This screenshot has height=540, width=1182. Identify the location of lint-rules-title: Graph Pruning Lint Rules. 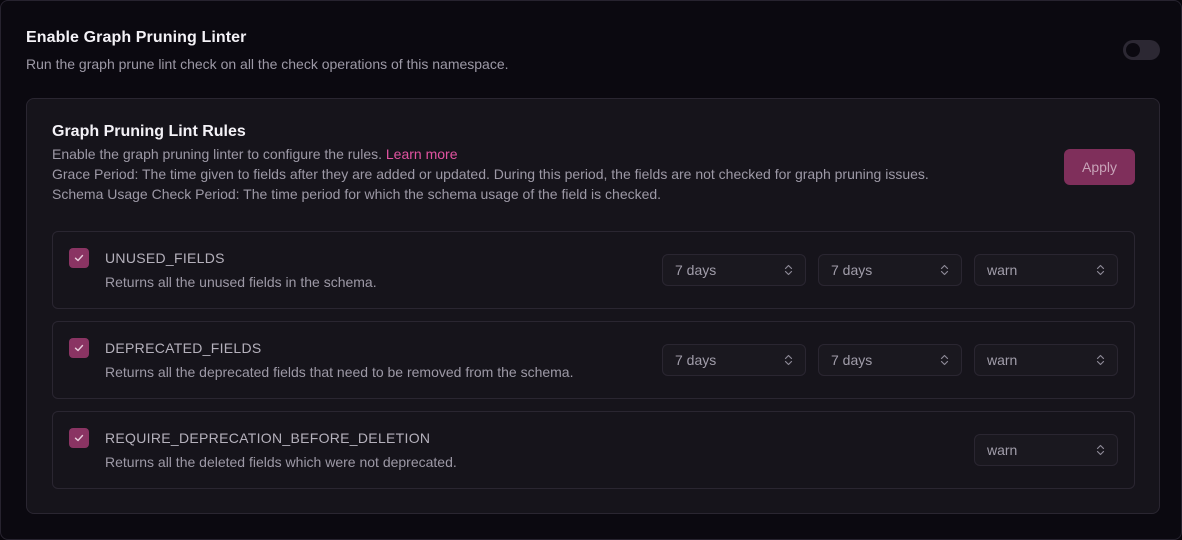
(149, 131).